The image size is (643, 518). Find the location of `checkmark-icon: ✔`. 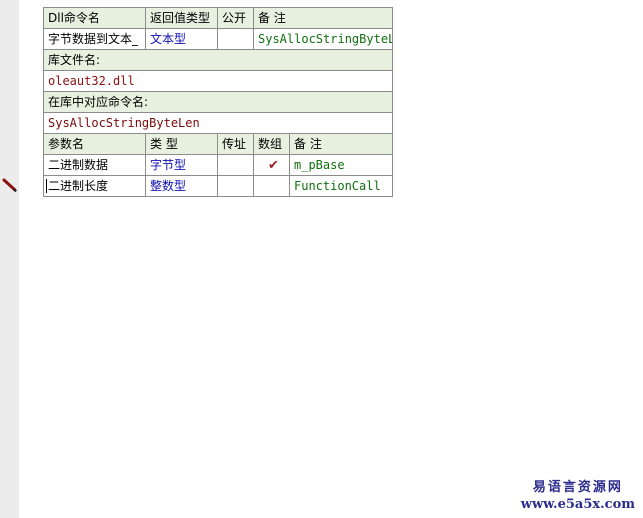

checkmark-icon: ✔ is located at coordinates (273, 165).